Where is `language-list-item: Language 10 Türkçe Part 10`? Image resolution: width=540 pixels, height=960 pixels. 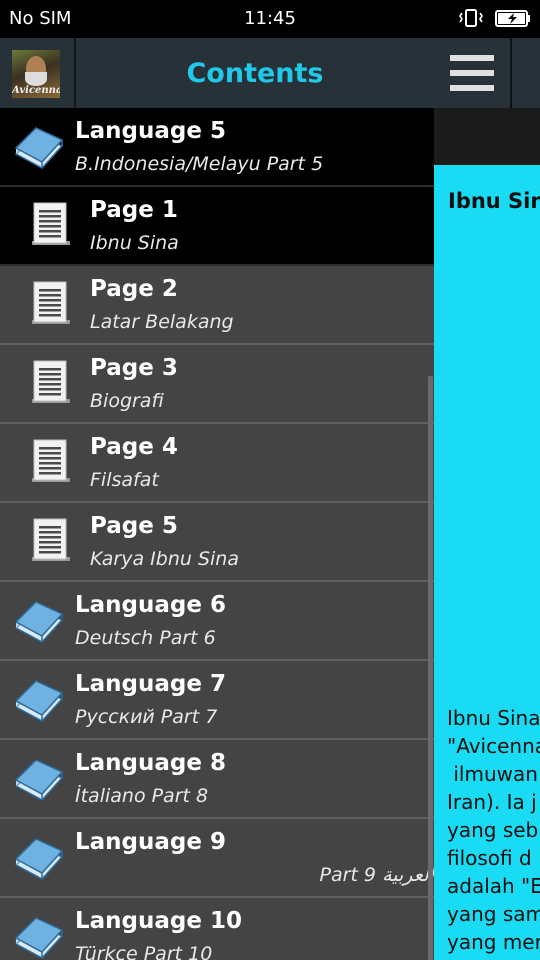 language-list-item: Language 10 Türkçe Part 10 is located at coordinates (217, 929).